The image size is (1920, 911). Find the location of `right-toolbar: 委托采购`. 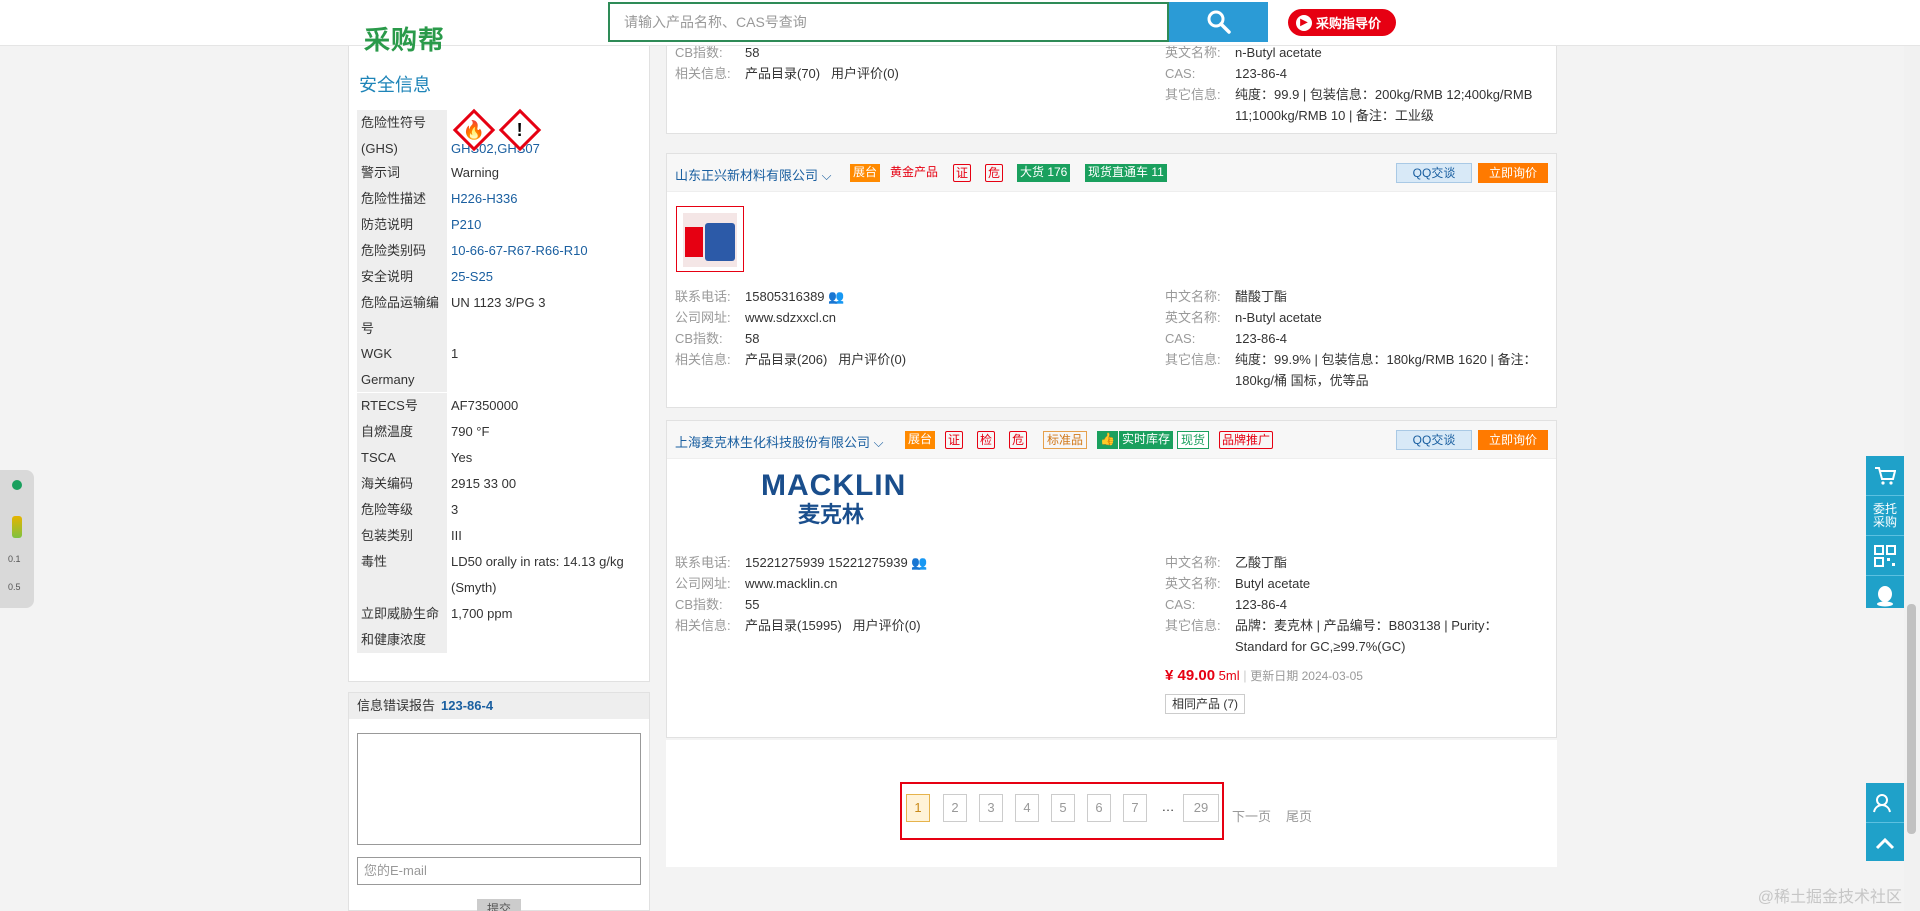

right-toolbar: 委托采购 is located at coordinates (1885, 532).